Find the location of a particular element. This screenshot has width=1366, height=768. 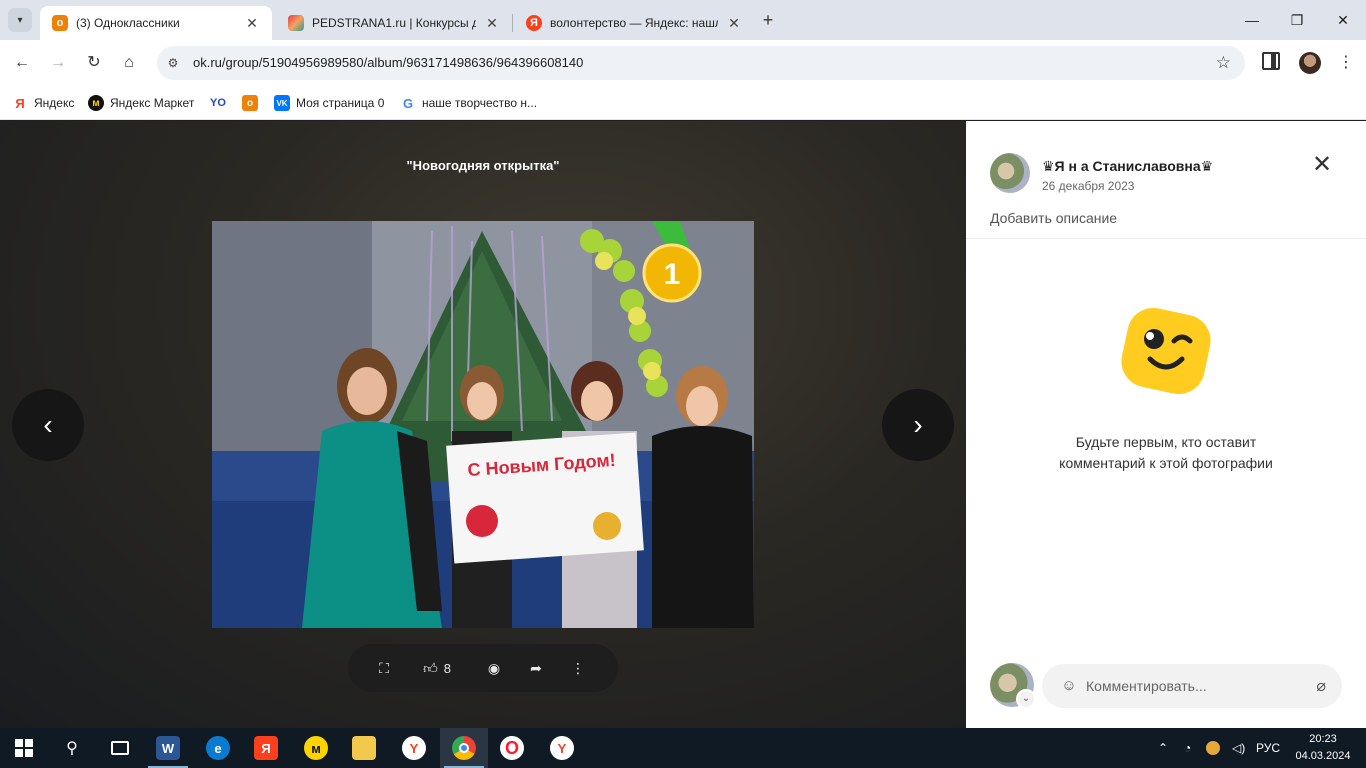

browser-menu-icon: ⋮ is located at coordinates (1346, 63).